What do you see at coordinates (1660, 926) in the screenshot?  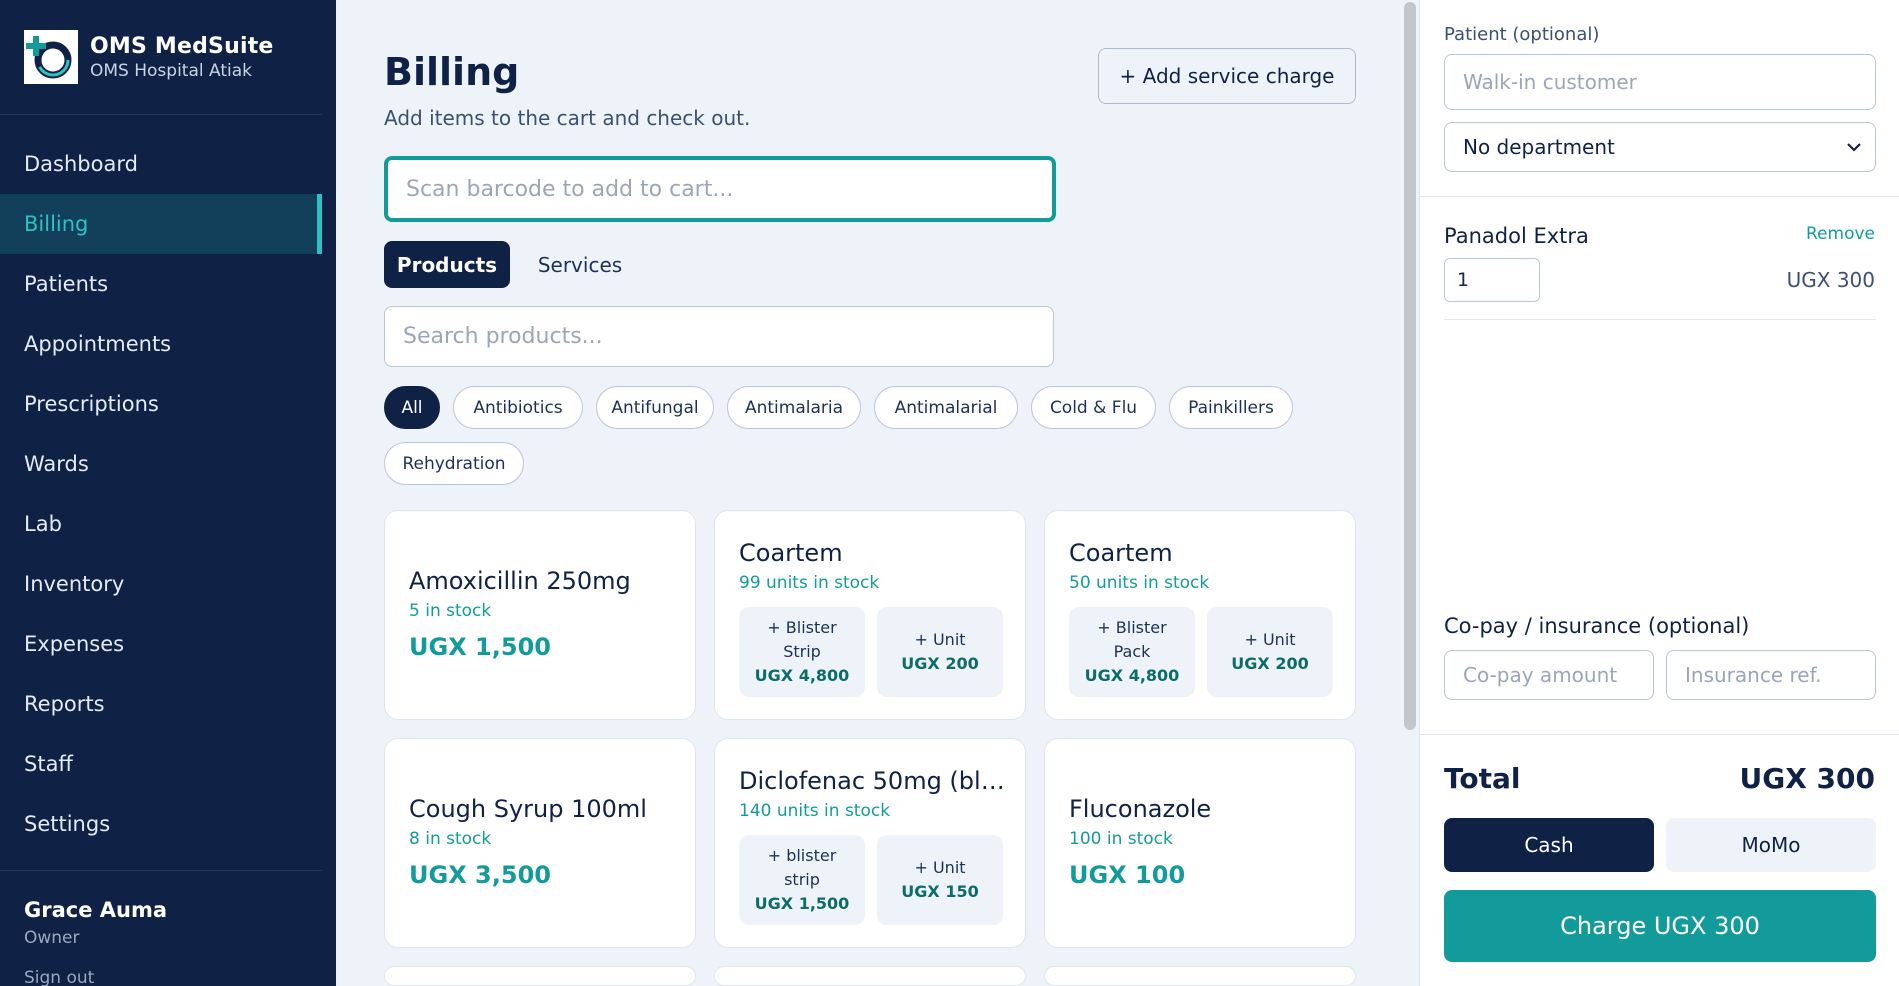 I see `charge-button: Charge UGX 300` at bounding box center [1660, 926].